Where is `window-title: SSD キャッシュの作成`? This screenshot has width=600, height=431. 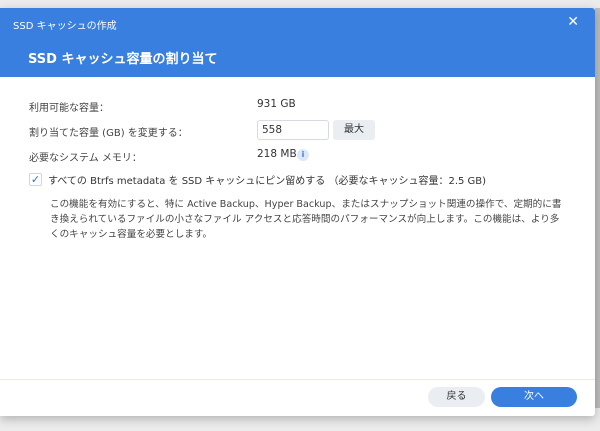
window-title: SSD キャッシュの作成 is located at coordinates (65, 26).